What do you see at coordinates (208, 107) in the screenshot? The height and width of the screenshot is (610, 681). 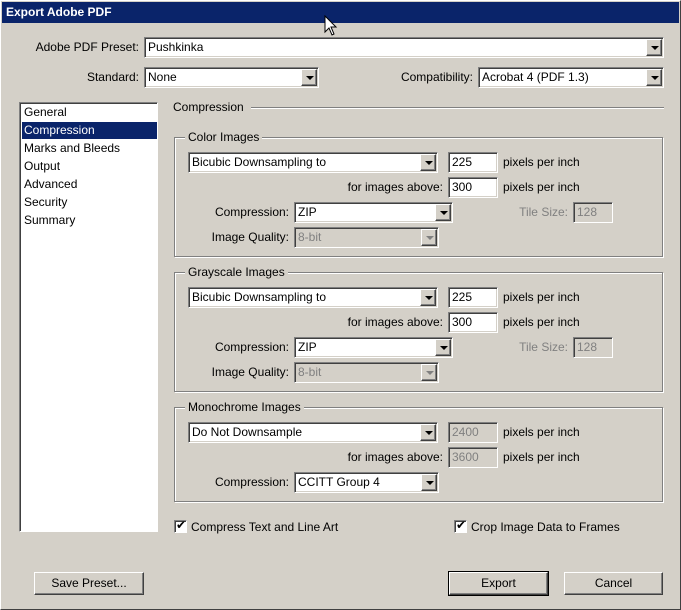 I see `panel-title: Compression` at bounding box center [208, 107].